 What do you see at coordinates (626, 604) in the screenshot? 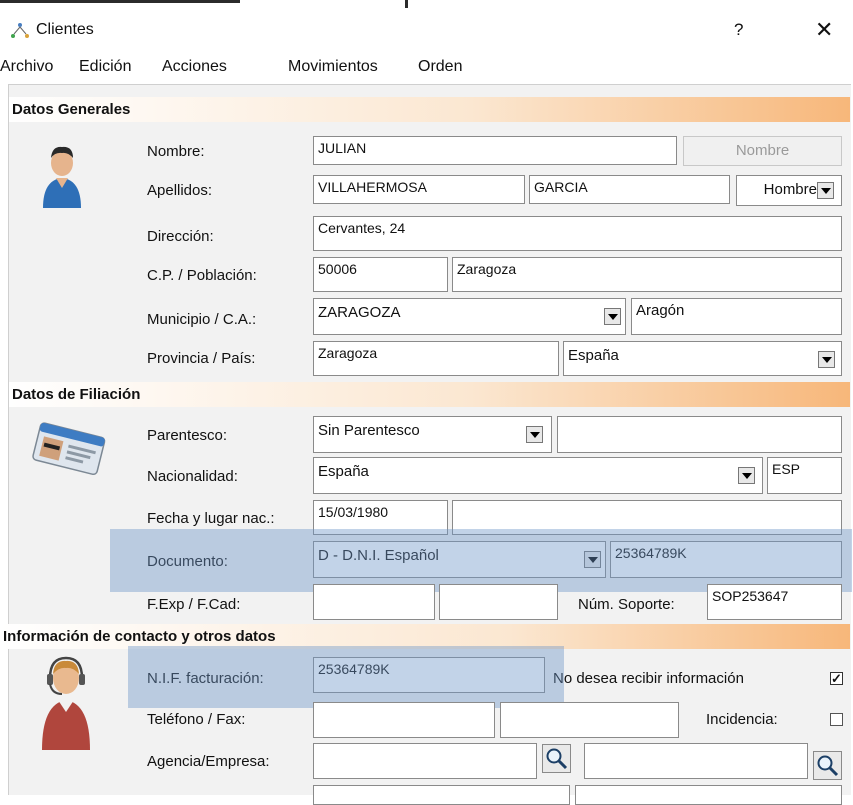
I see `label-num-soporte: Núm. Soporte:` at bounding box center [626, 604].